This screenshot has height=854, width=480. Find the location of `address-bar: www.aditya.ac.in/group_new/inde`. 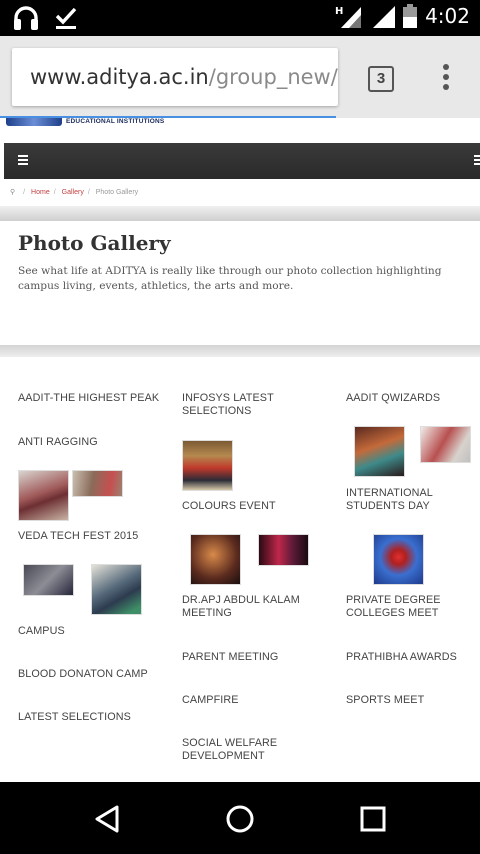

address-bar: www.aditya.ac.in/group_new/inde is located at coordinates (175, 77).